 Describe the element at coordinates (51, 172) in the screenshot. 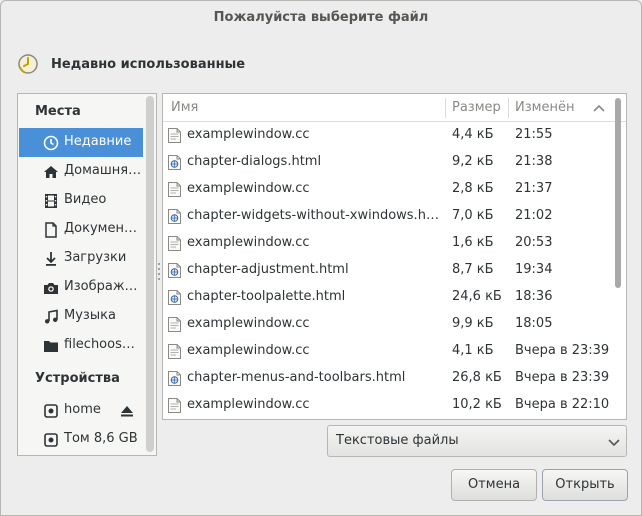

I see `home-icon` at that location.